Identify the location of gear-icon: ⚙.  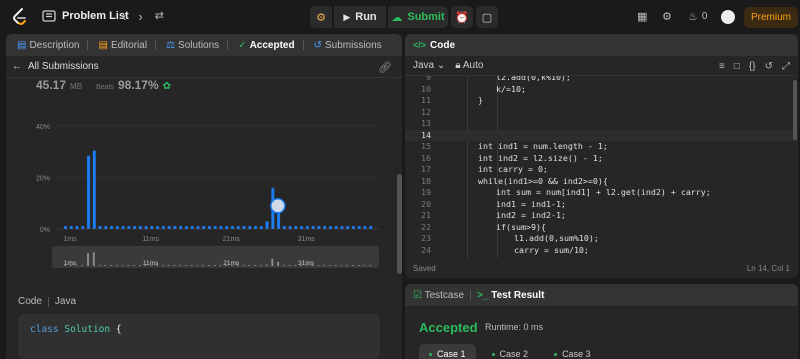
(667, 17).